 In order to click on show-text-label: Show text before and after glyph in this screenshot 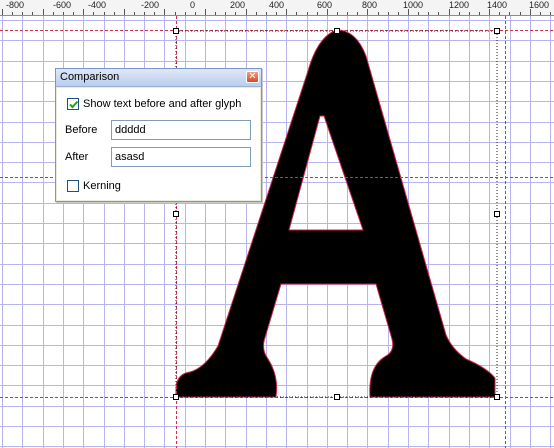, I will do `click(162, 104)`.